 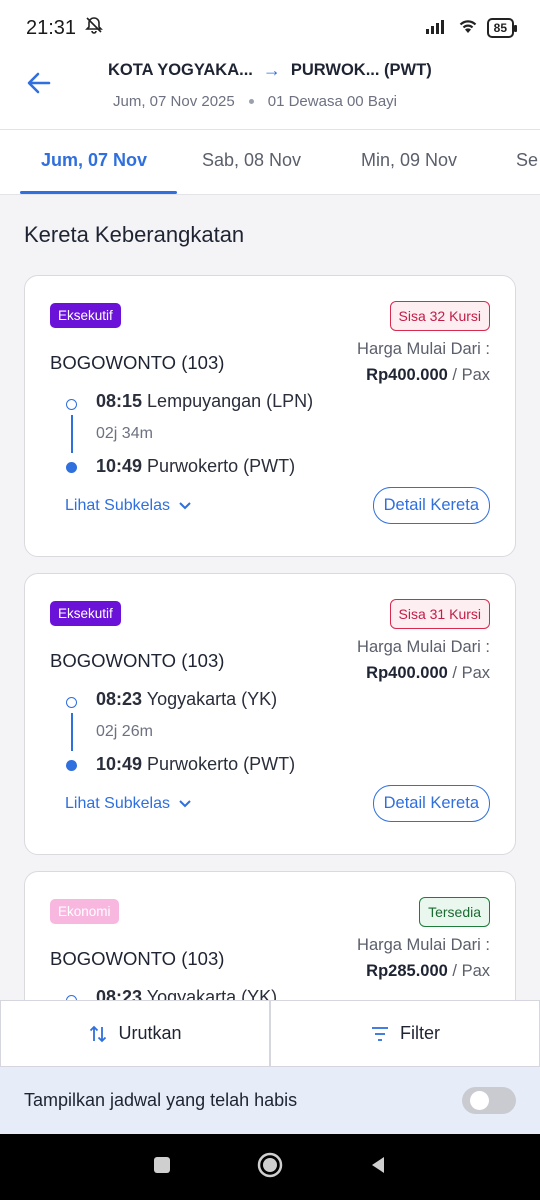 I want to click on bottom-action-bar: Urutkan Filter, so click(x=270, y=1033).